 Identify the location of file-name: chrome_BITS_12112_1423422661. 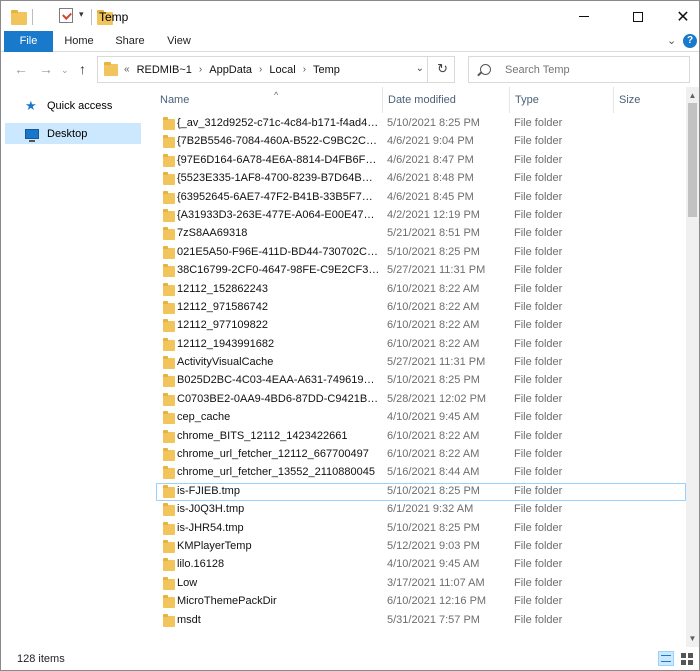
(262, 435).